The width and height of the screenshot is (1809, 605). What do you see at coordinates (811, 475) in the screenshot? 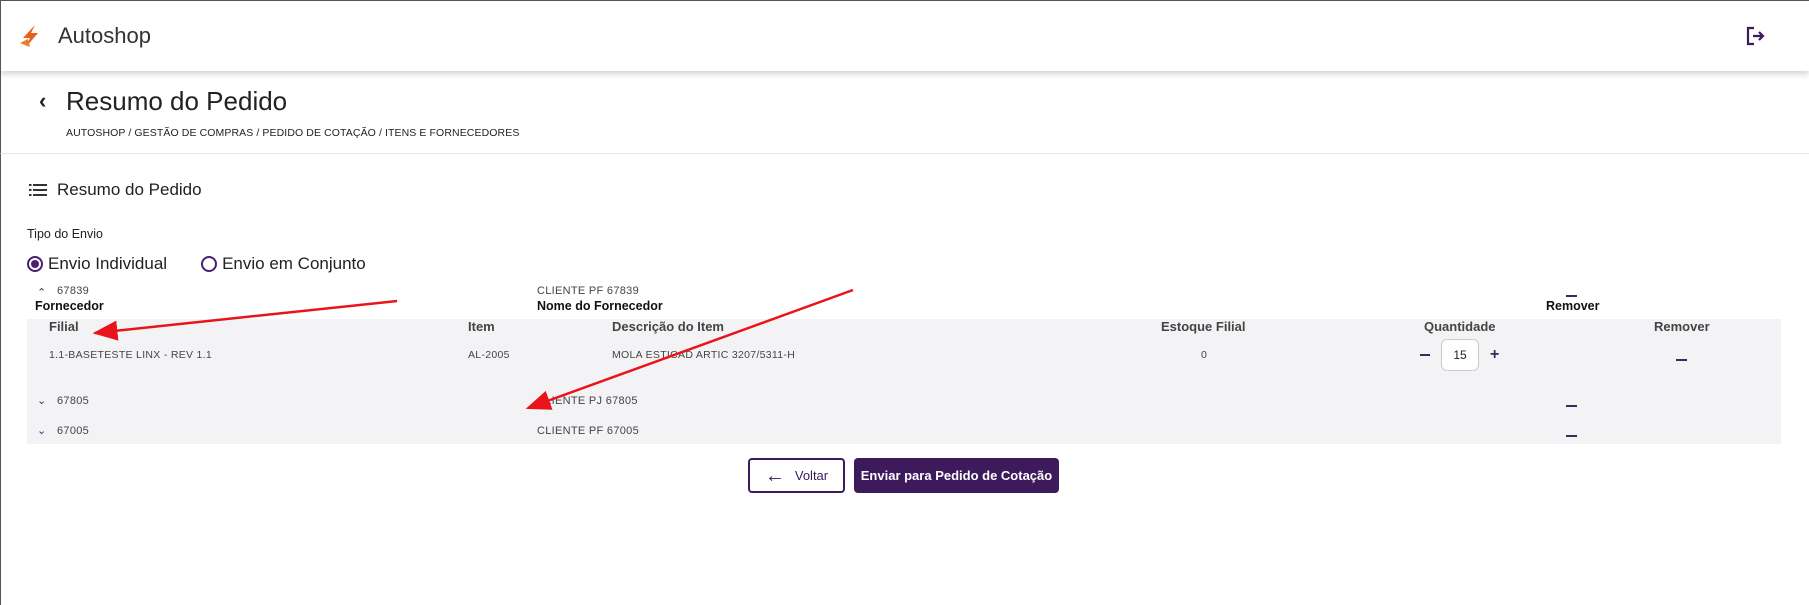
I see `voltar-label: Voltar` at bounding box center [811, 475].